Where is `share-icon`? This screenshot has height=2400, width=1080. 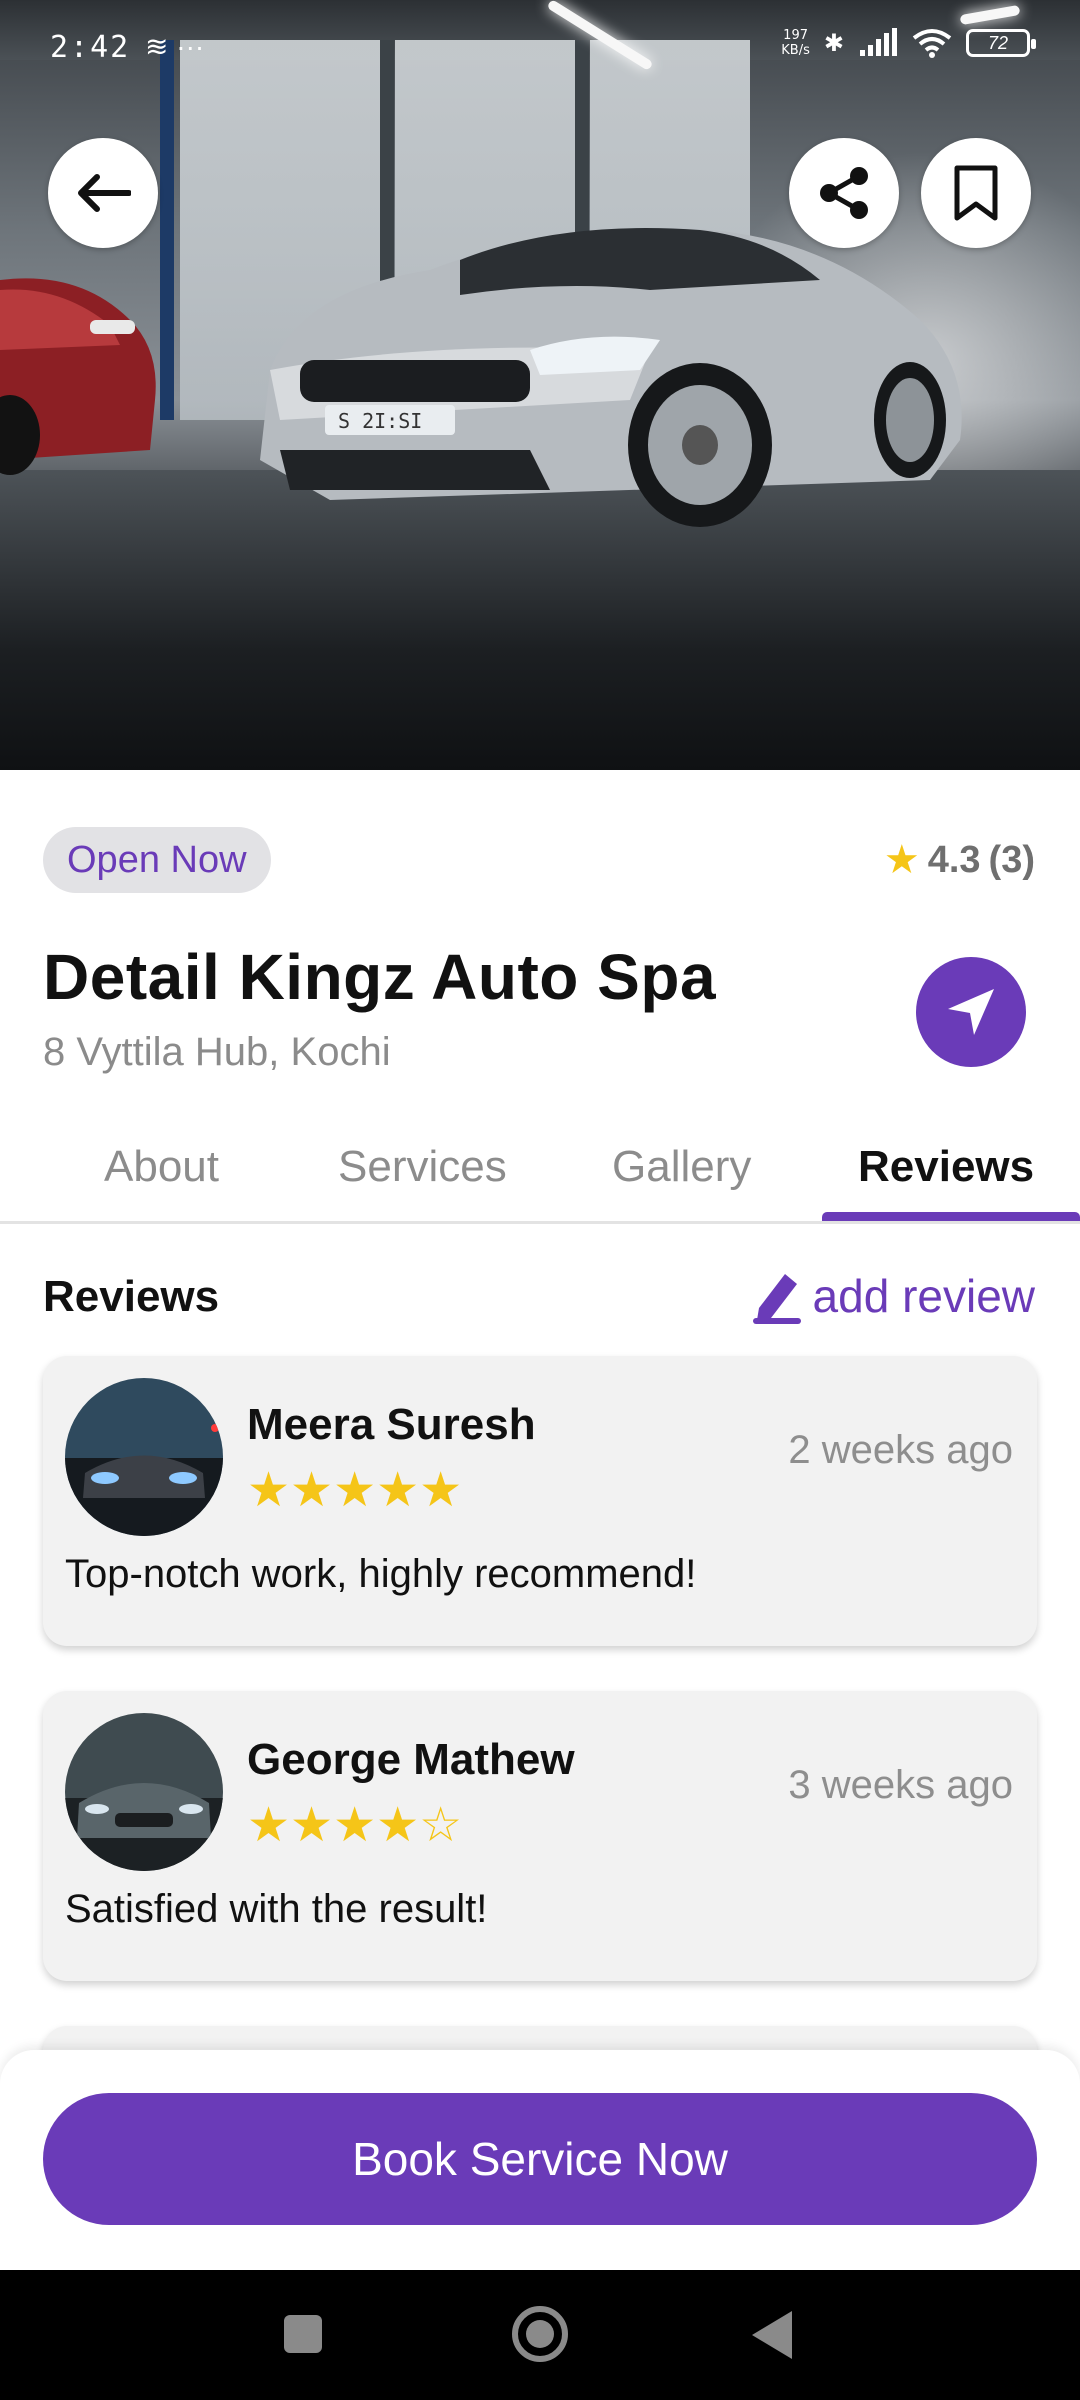
share-icon is located at coordinates (844, 193).